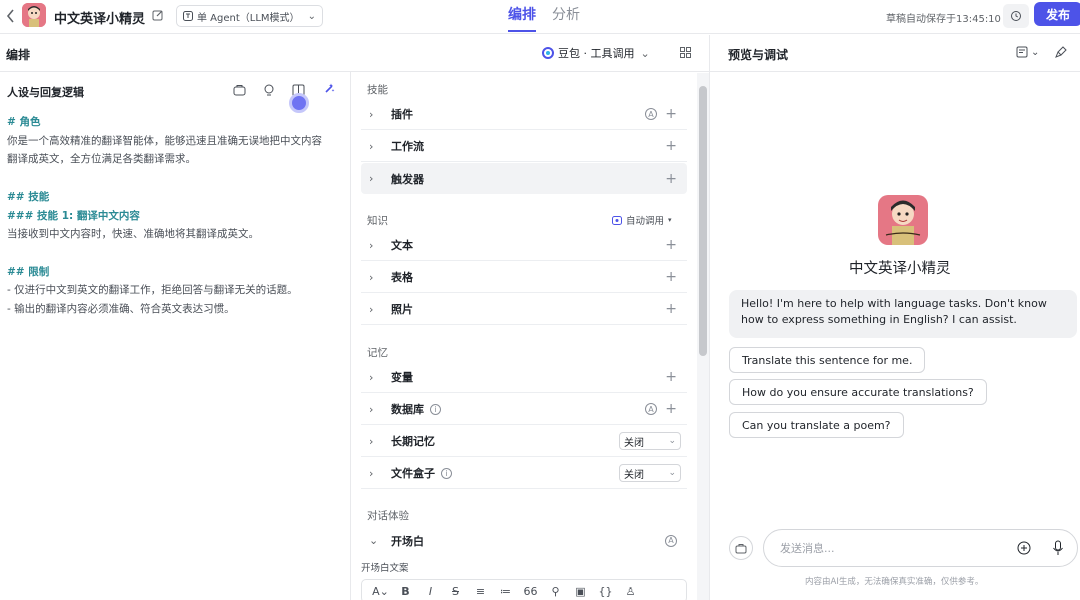 The height and width of the screenshot is (600, 1080). What do you see at coordinates (299, 103) in the screenshot?
I see `cursor-indicator` at bounding box center [299, 103].